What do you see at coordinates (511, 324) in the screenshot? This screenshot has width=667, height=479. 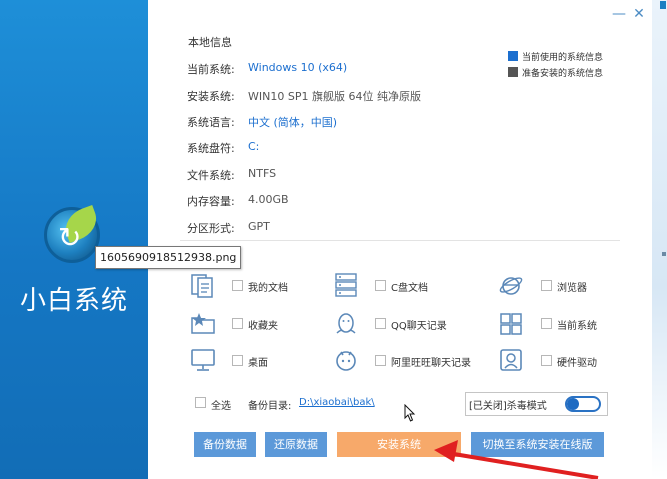 I see `windows-icon` at bounding box center [511, 324].